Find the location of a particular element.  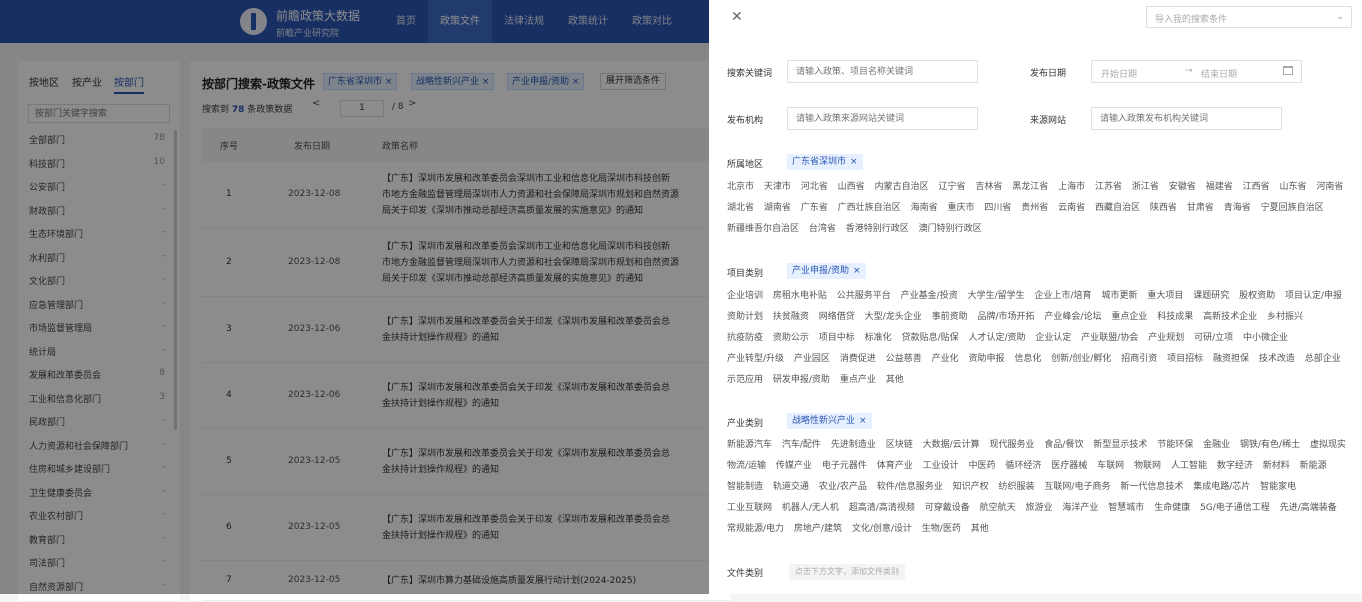

selected-region-tag: 广东省深圳市 × is located at coordinates (825, 162).